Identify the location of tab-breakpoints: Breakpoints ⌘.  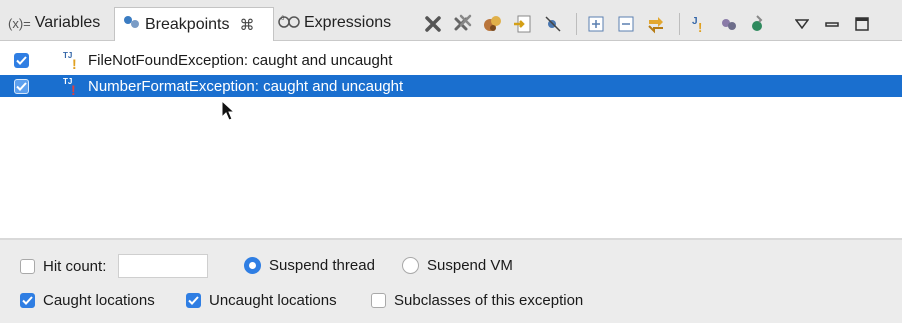
(194, 24).